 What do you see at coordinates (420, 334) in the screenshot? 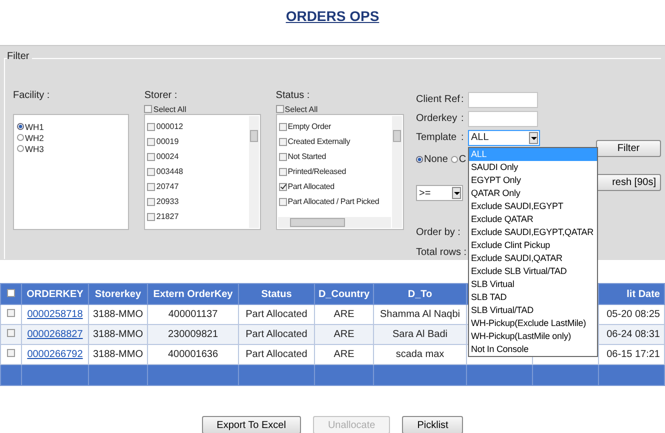
I see `table-cell: Sara Al Badi` at bounding box center [420, 334].